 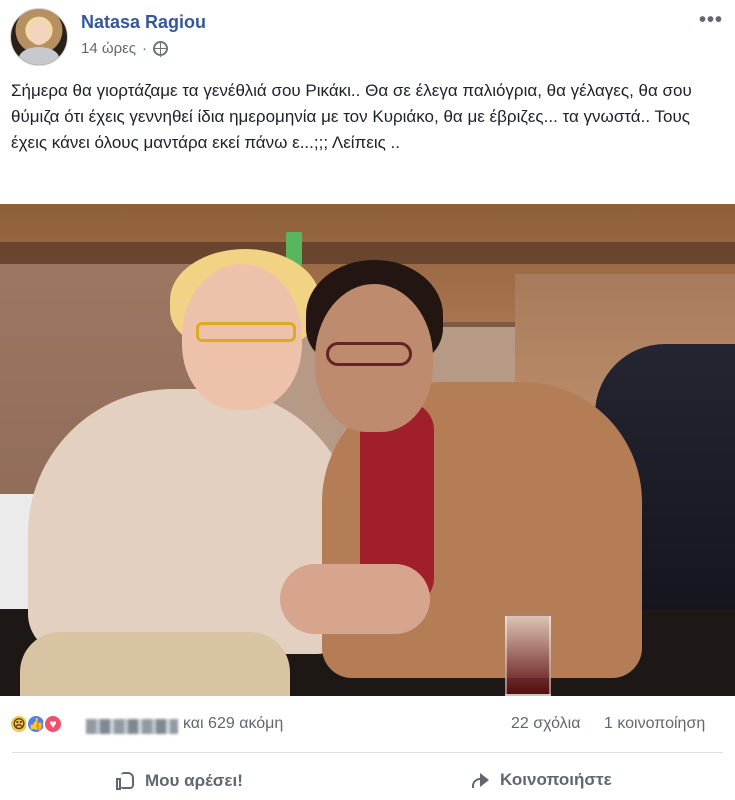 What do you see at coordinates (53, 724) in the screenshot?
I see `love-icon: ♥` at bounding box center [53, 724].